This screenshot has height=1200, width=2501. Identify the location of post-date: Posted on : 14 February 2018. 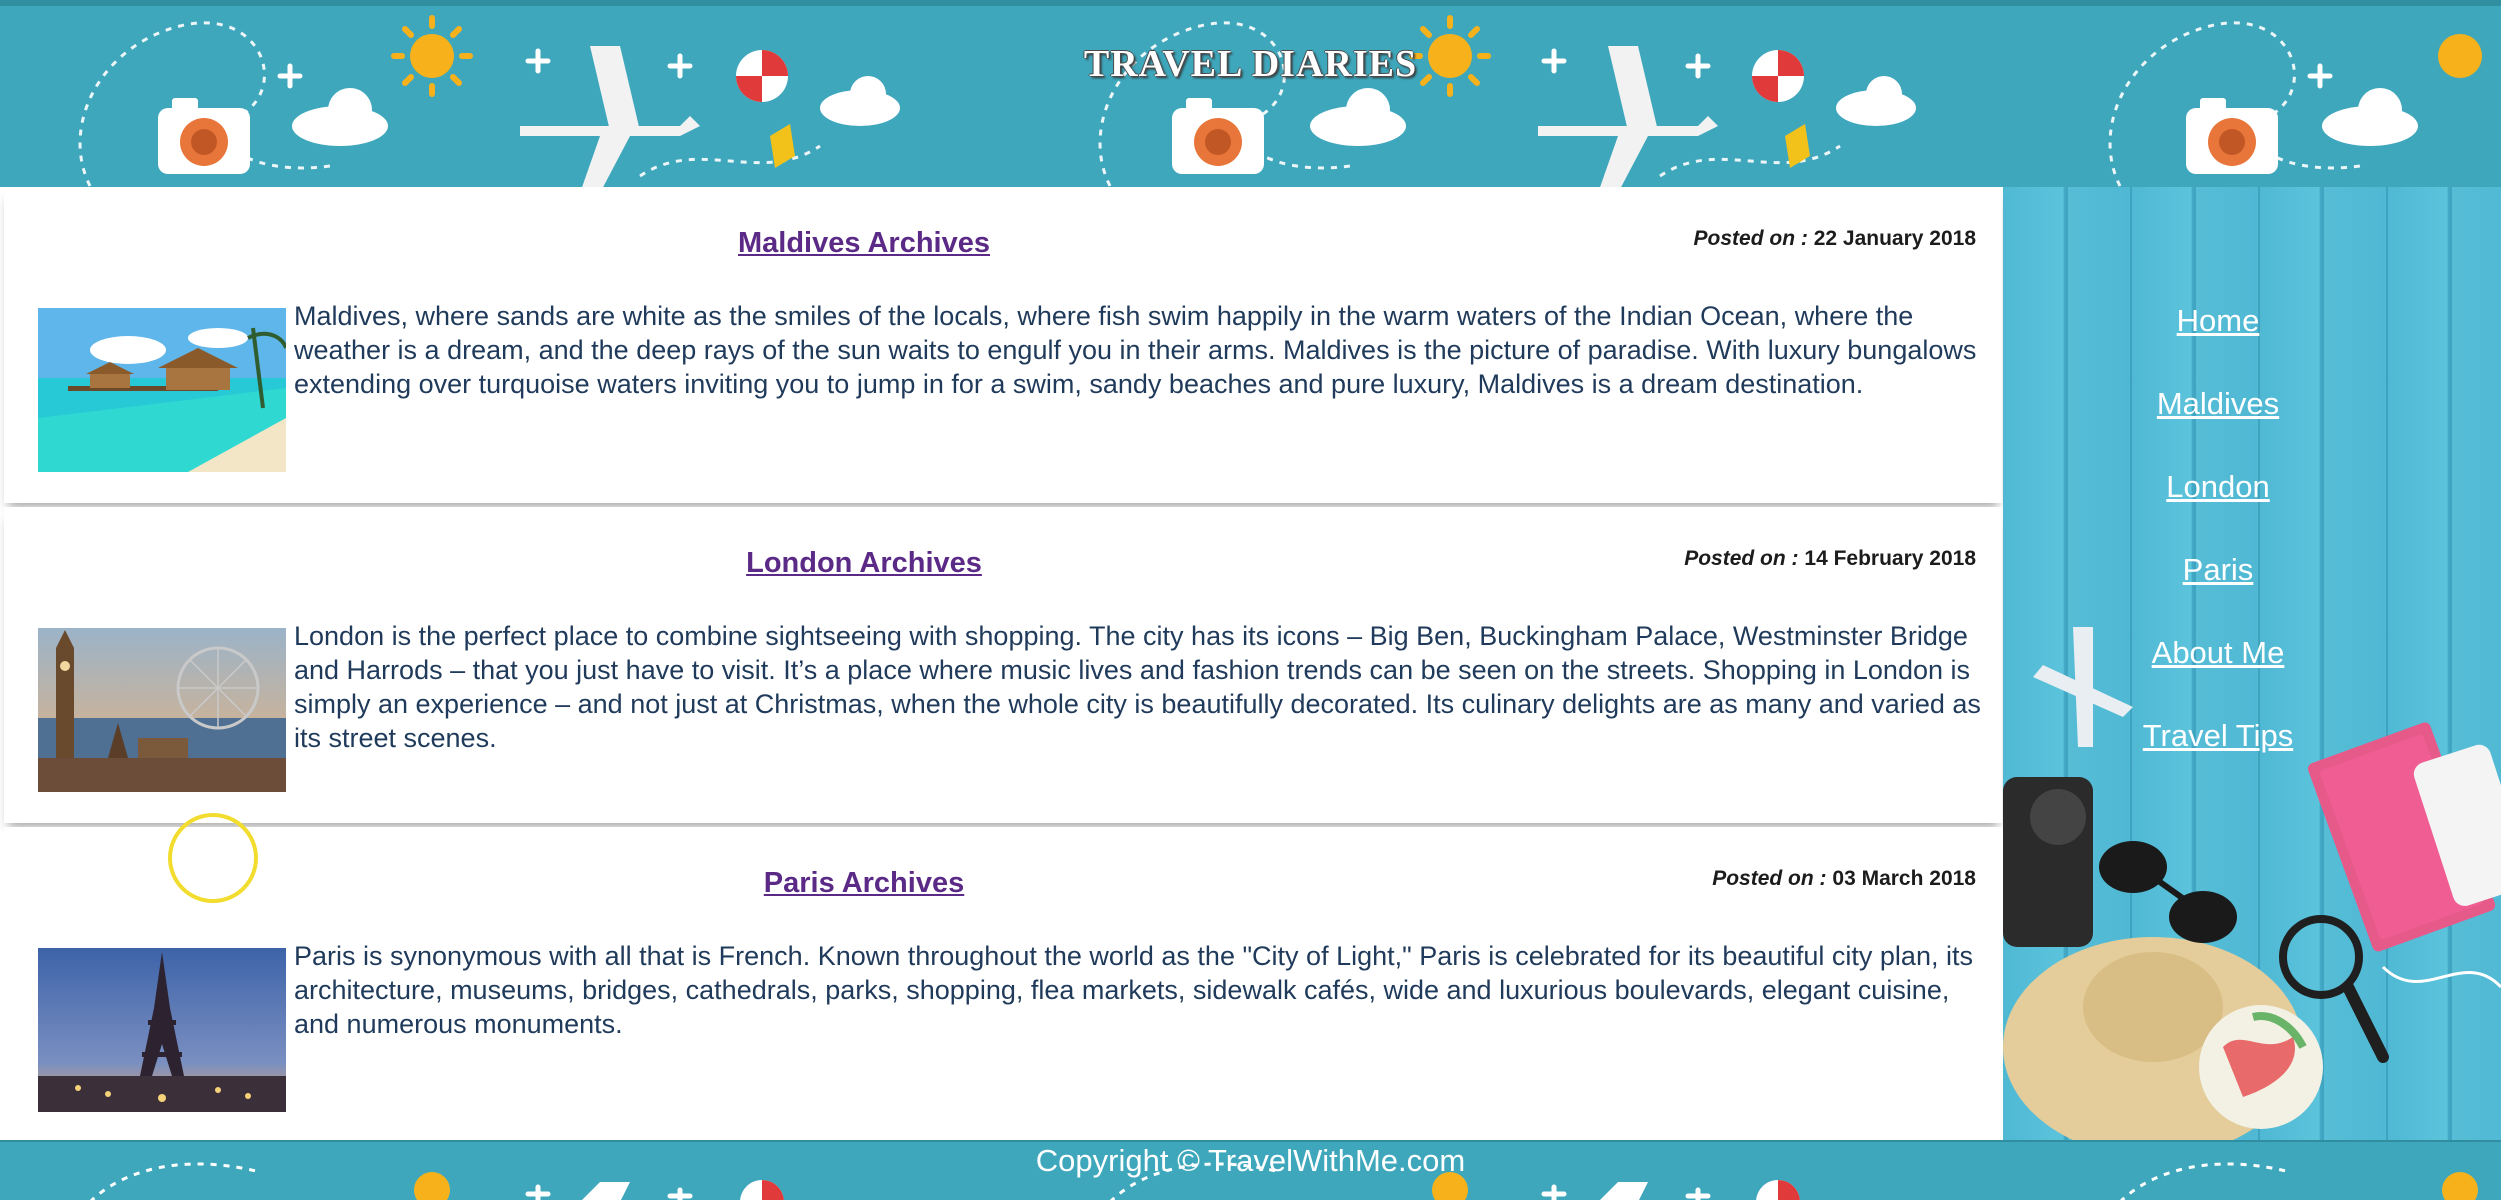
(1830, 559).